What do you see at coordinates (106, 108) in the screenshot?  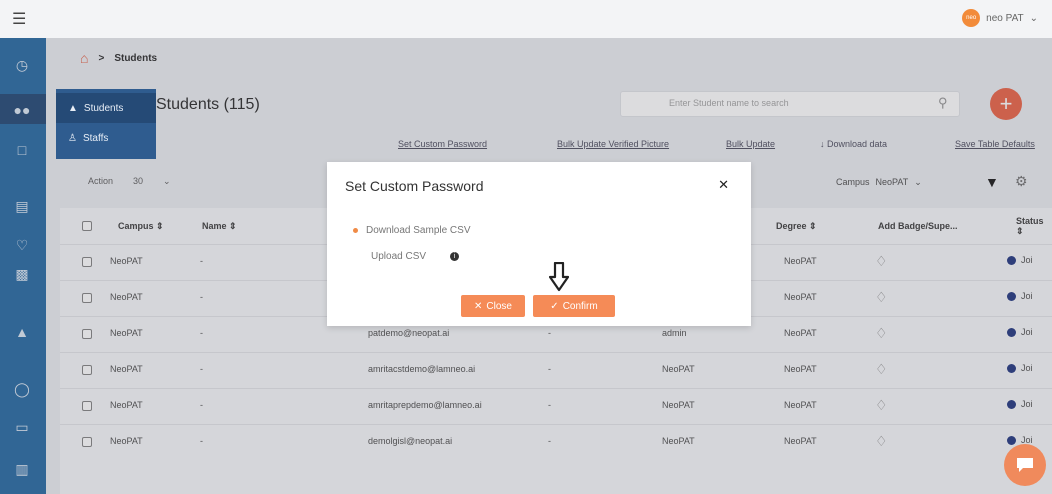 I see `submenu-item-students: ▲ Students` at bounding box center [106, 108].